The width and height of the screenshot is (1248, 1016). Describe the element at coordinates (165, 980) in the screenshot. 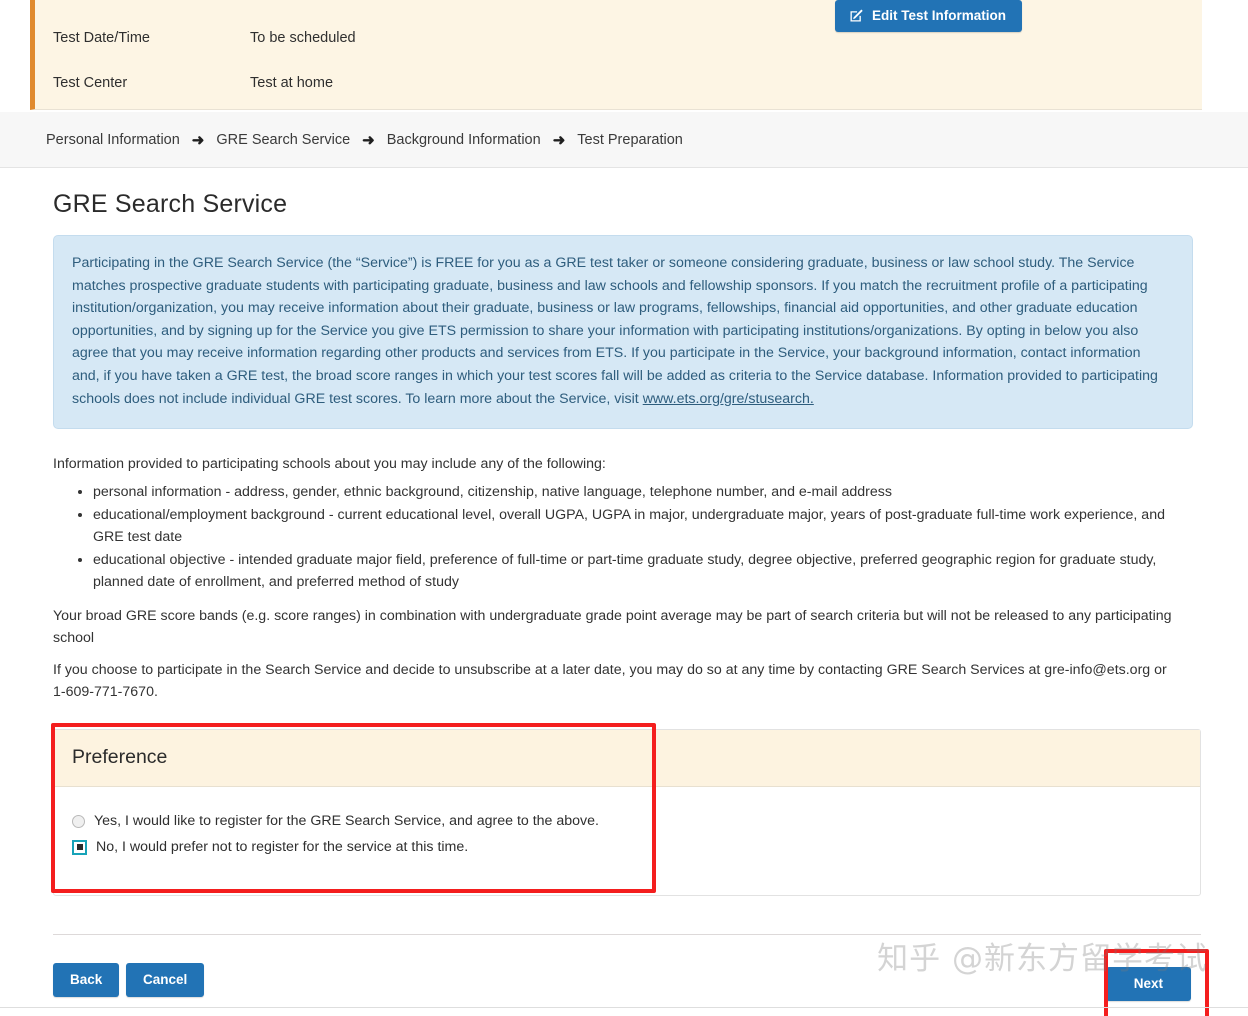

I see `cancel-button: Cancel` at that location.